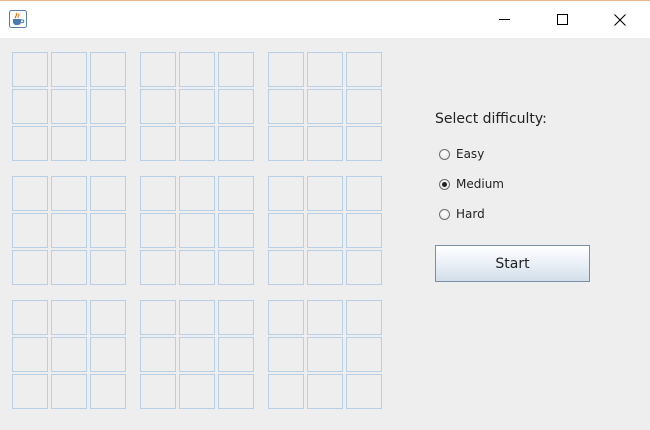 Image resolution: width=650 pixels, height=430 pixels. What do you see at coordinates (470, 214) in the screenshot?
I see `radio-hard-label: Hard` at bounding box center [470, 214].